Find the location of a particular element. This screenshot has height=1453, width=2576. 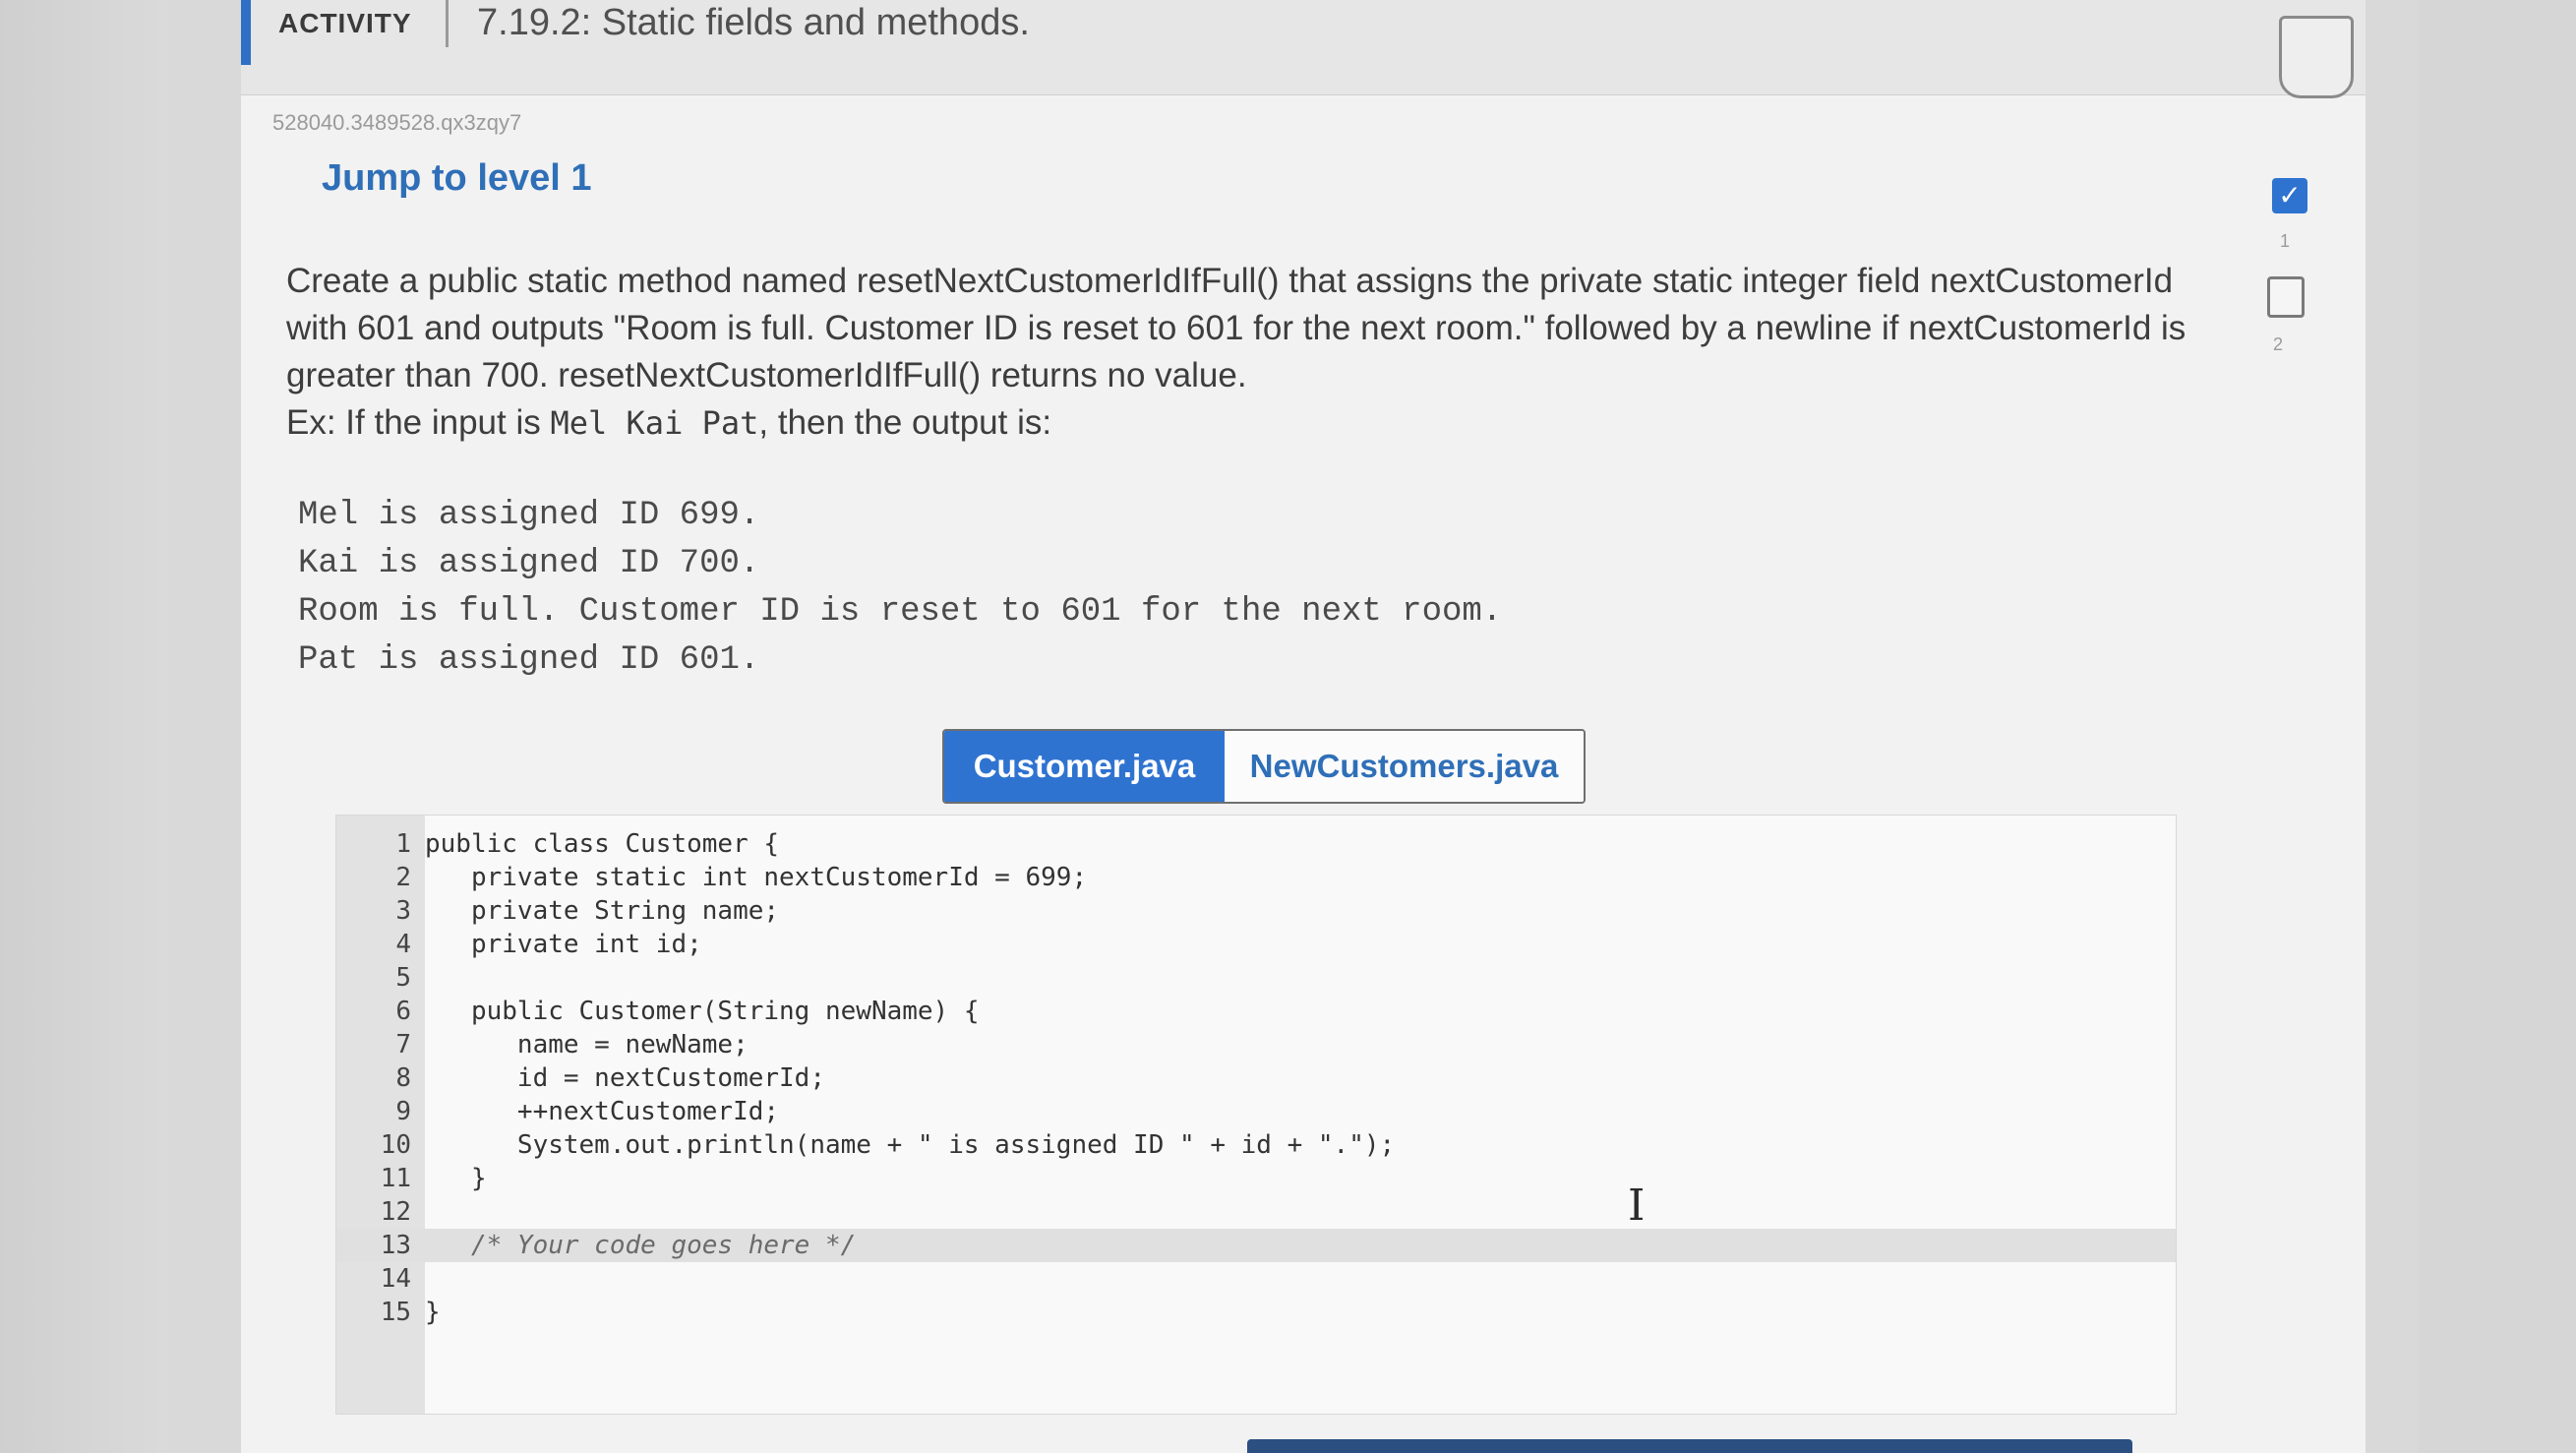

level-2-number: 2 is located at coordinates (2278, 344).